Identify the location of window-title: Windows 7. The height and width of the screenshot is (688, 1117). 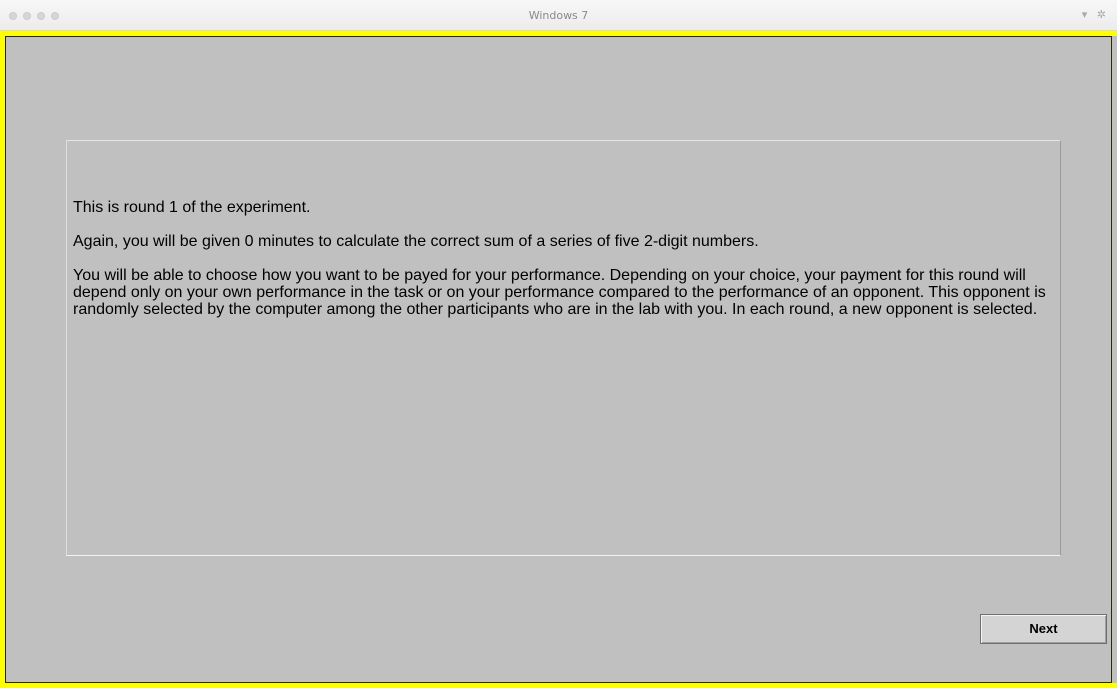
(558, 15).